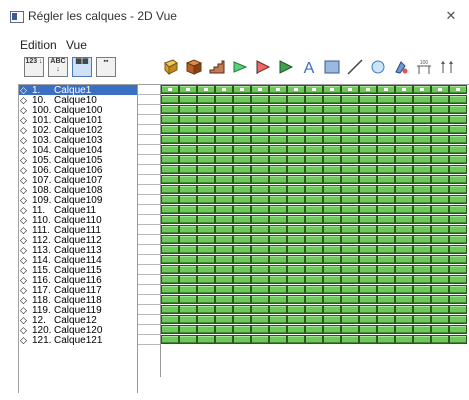  Describe the element at coordinates (401, 67) in the screenshot. I see `paint-tool-icon` at that location.